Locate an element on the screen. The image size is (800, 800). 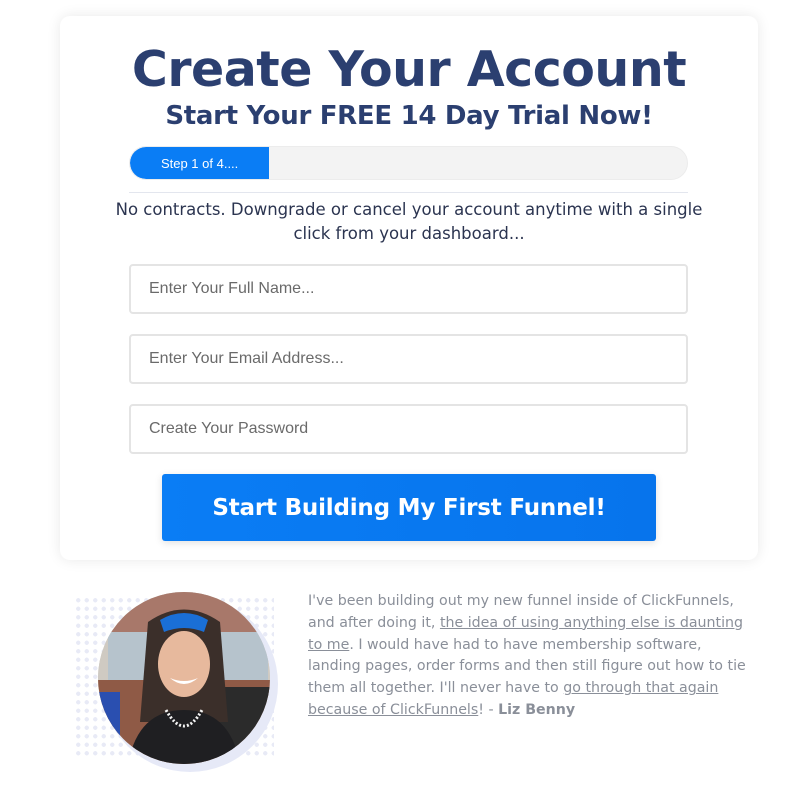
testimonial-avatar is located at coordinates (184, 678).